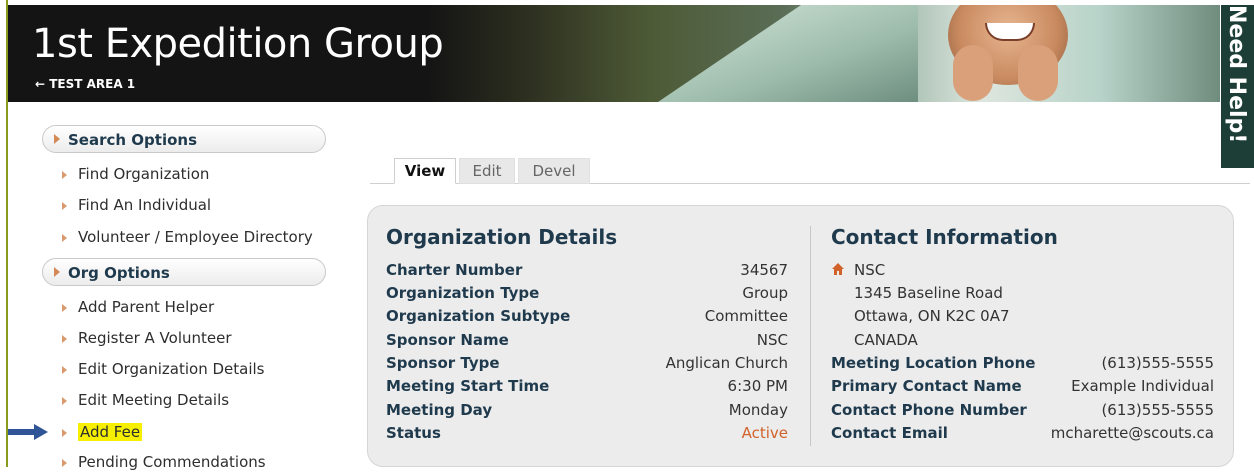  Describe the element at coordinates (468, 386) in the screenshot. I see `detail-label: Meeting Start Time` at that location.